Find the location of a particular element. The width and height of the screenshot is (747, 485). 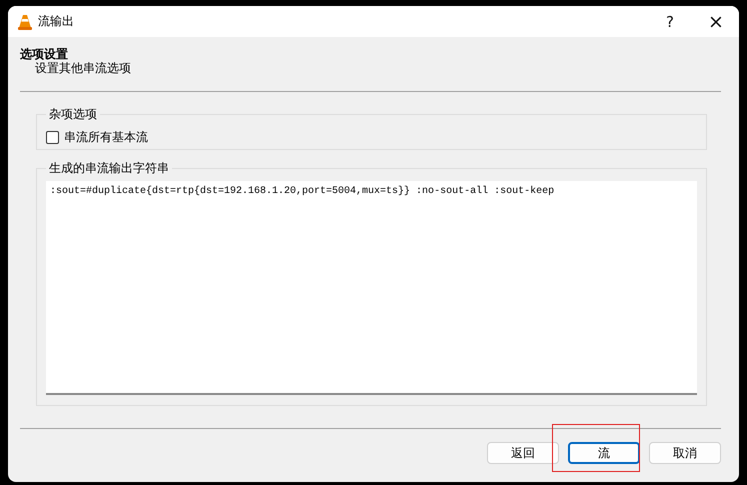

dialog-button: 流 is located at coordinates (604, 453).